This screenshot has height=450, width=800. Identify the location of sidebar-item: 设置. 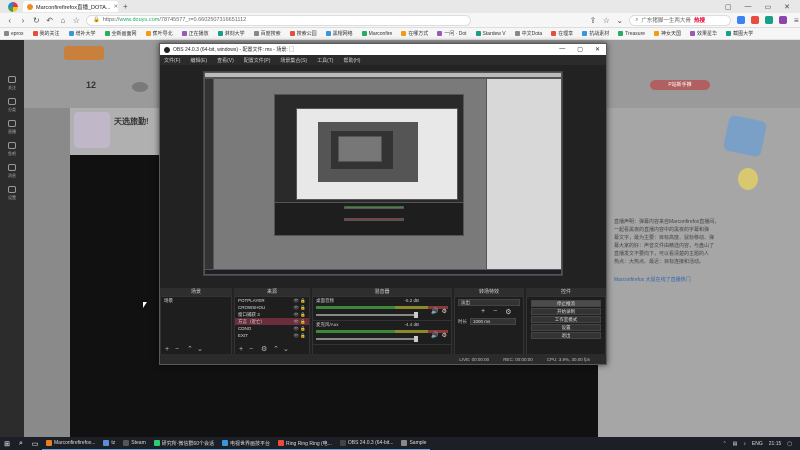
(12, 193).